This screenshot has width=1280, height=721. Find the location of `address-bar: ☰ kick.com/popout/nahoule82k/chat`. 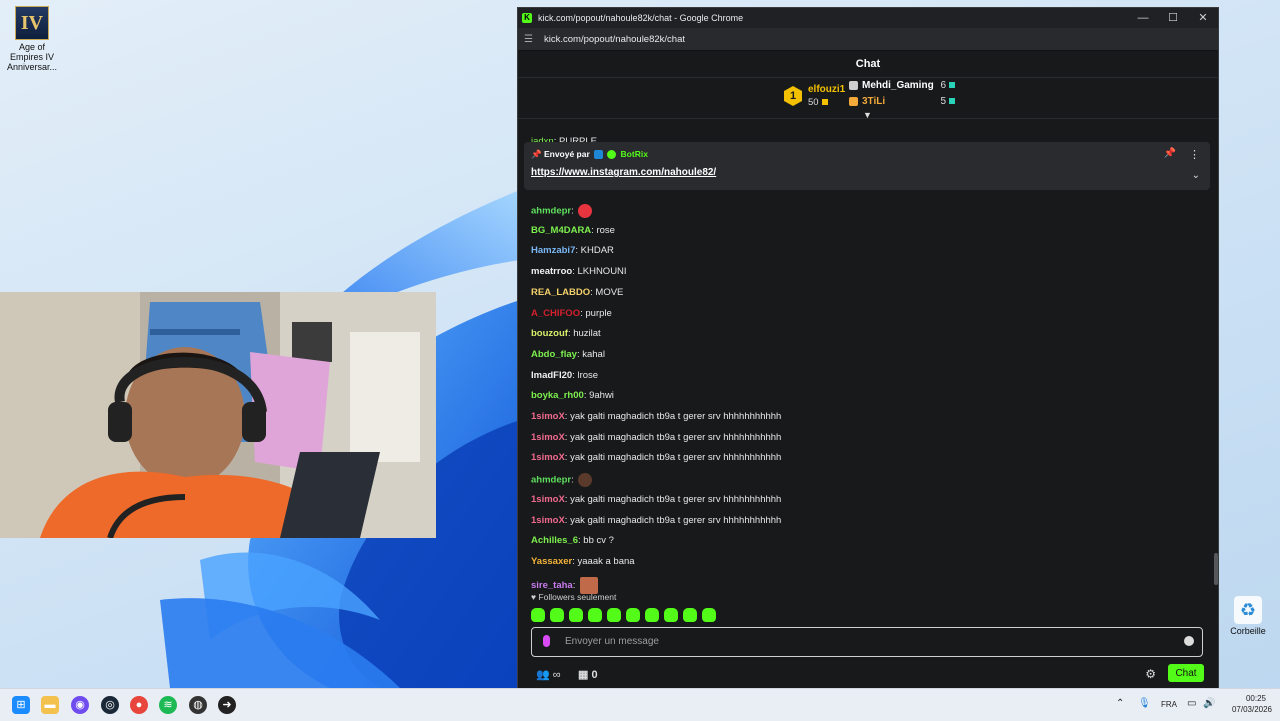

address-bar: ☰ kick.com/popout/nahoule82k/chat is located at coordinates (868, 39).